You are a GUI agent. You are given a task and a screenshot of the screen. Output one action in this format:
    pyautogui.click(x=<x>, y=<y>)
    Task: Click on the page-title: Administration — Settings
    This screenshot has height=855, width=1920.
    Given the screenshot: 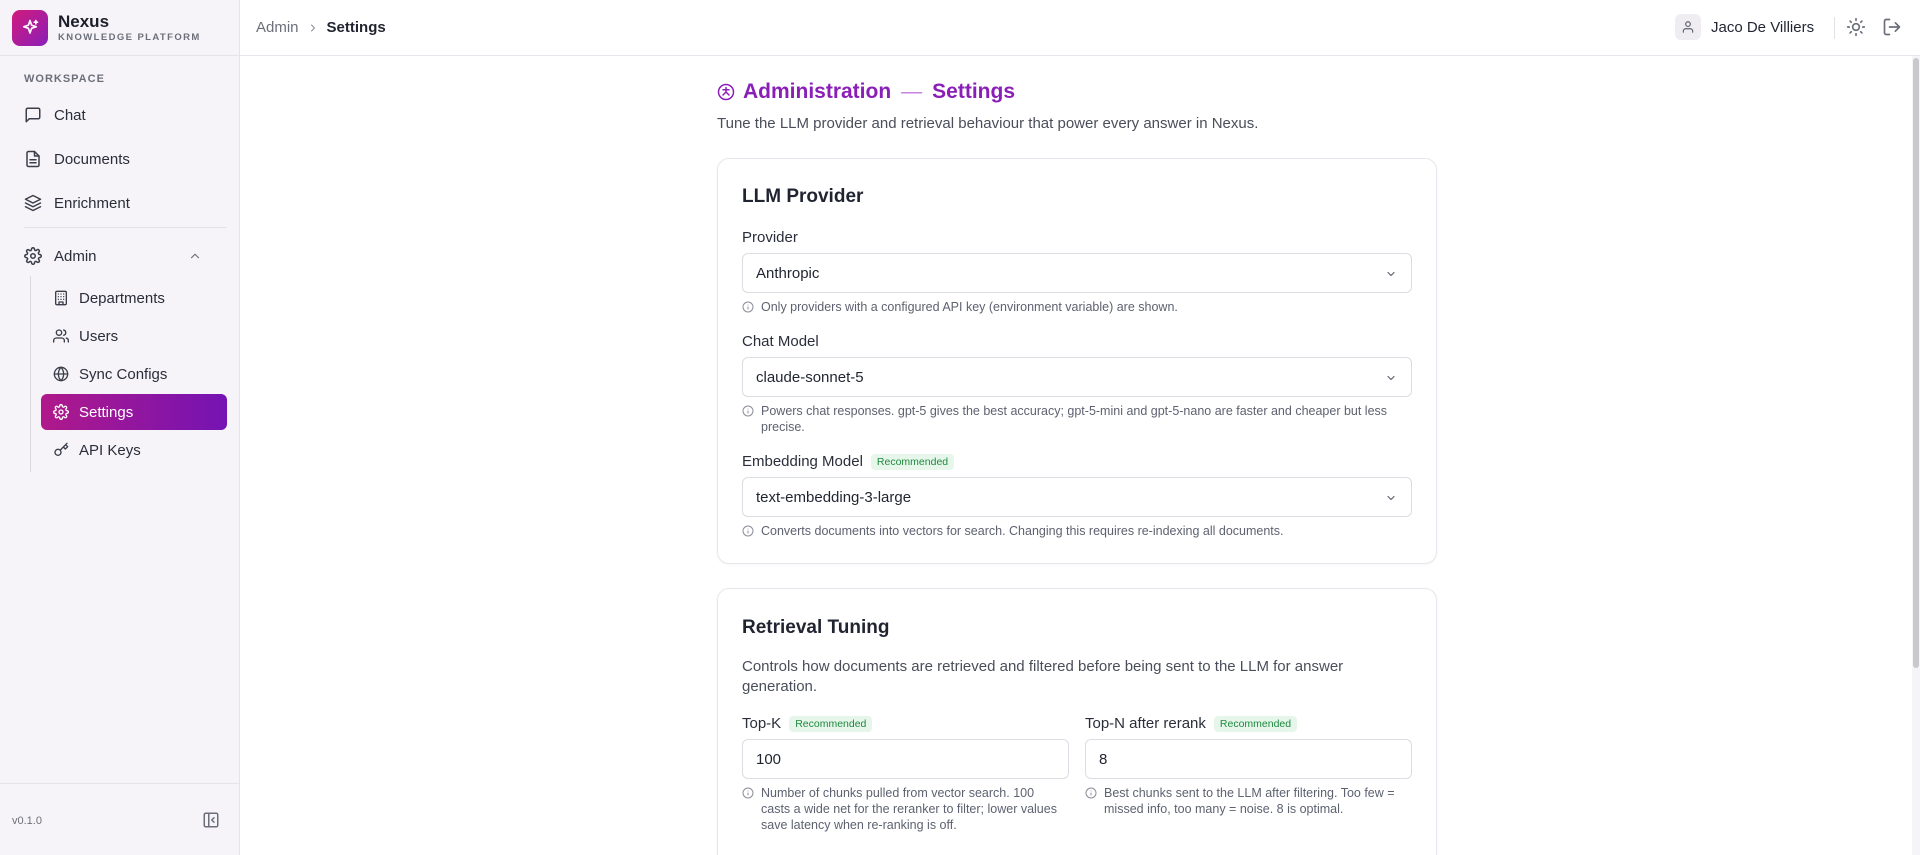 What is the action you would take?
    pyautogui.click(x=866, y=92)
    